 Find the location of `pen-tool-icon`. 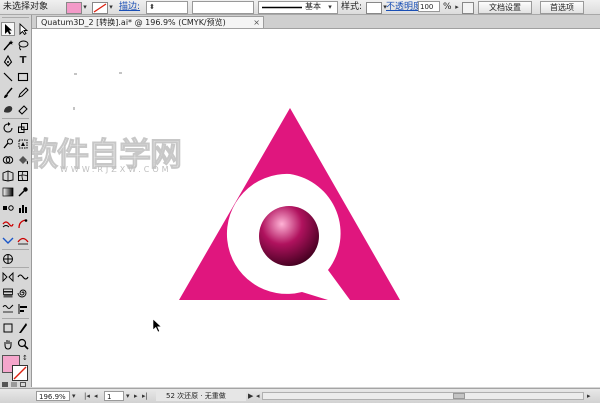

pen-tool-icon is located at coordinates (8, 61).